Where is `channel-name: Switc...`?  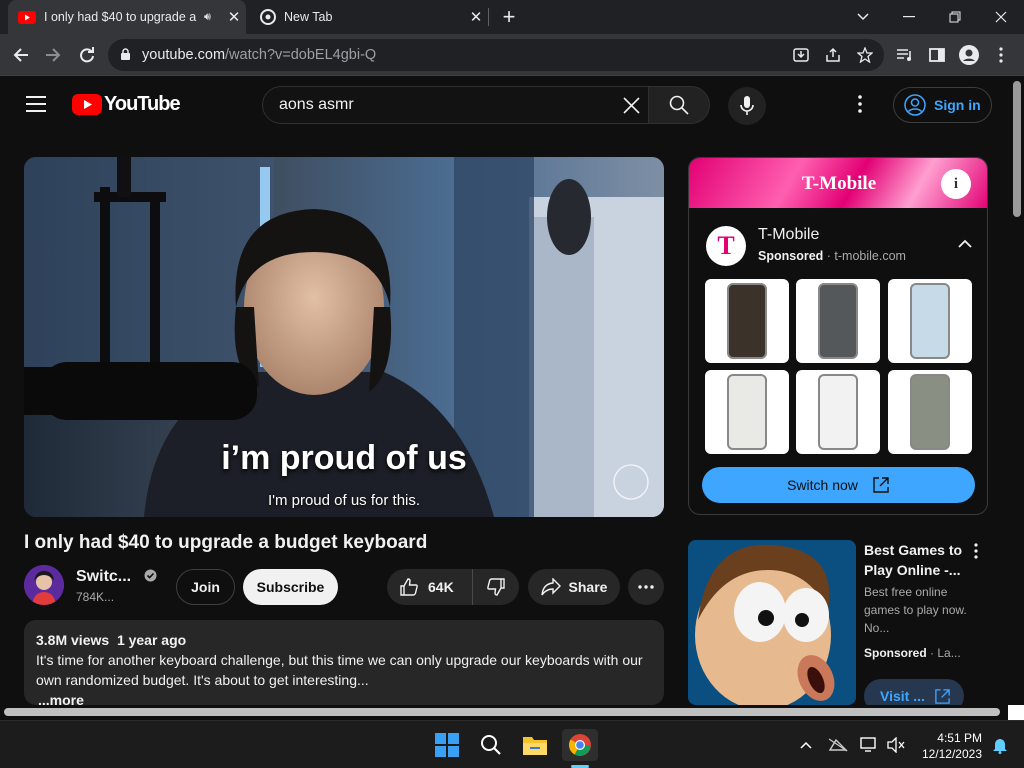
channel-name: Switc... is located at coordinates (116, 577).